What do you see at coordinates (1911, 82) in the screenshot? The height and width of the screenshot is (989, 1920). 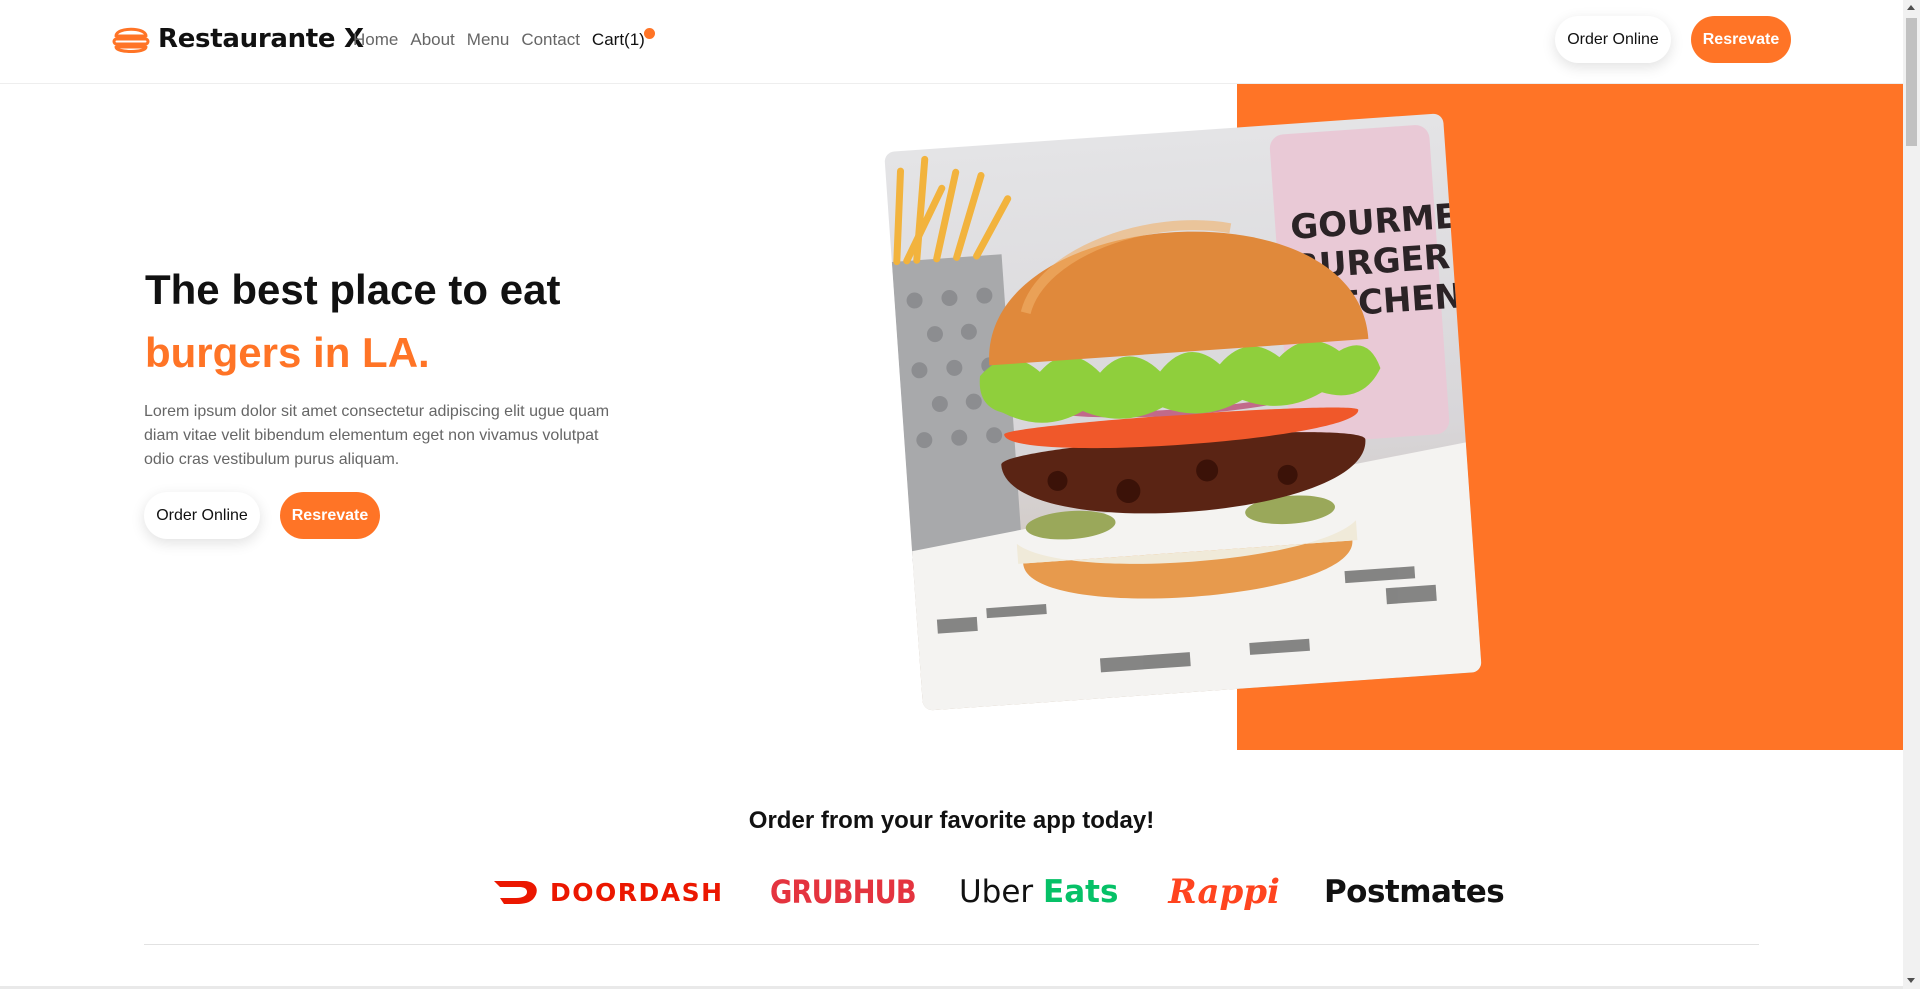 I see `scrollbar-thumb` at bounding box center [1911, 82].